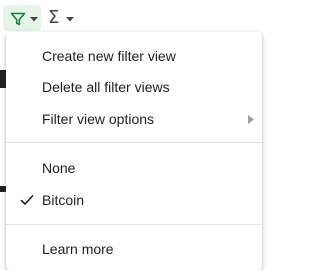  I want to click on menu-item-label: Filter view options, so click(98, 119).